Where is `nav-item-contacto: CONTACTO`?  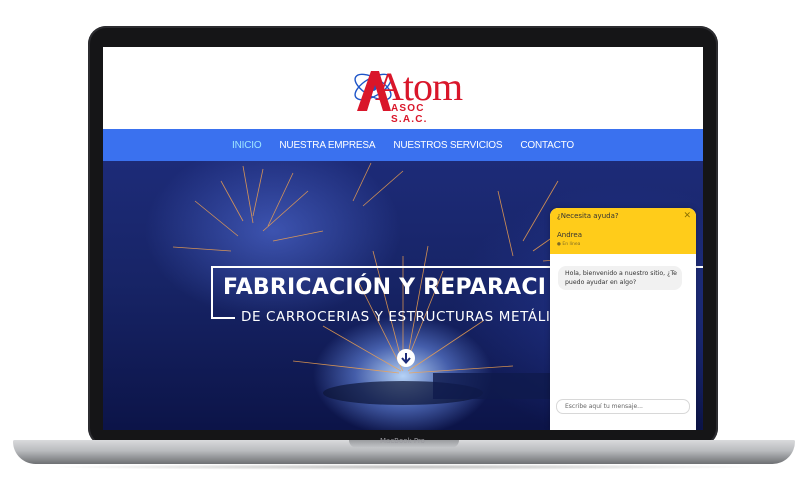 nav-item-contacto: CONTACTO is located at coordinates (547, 145).